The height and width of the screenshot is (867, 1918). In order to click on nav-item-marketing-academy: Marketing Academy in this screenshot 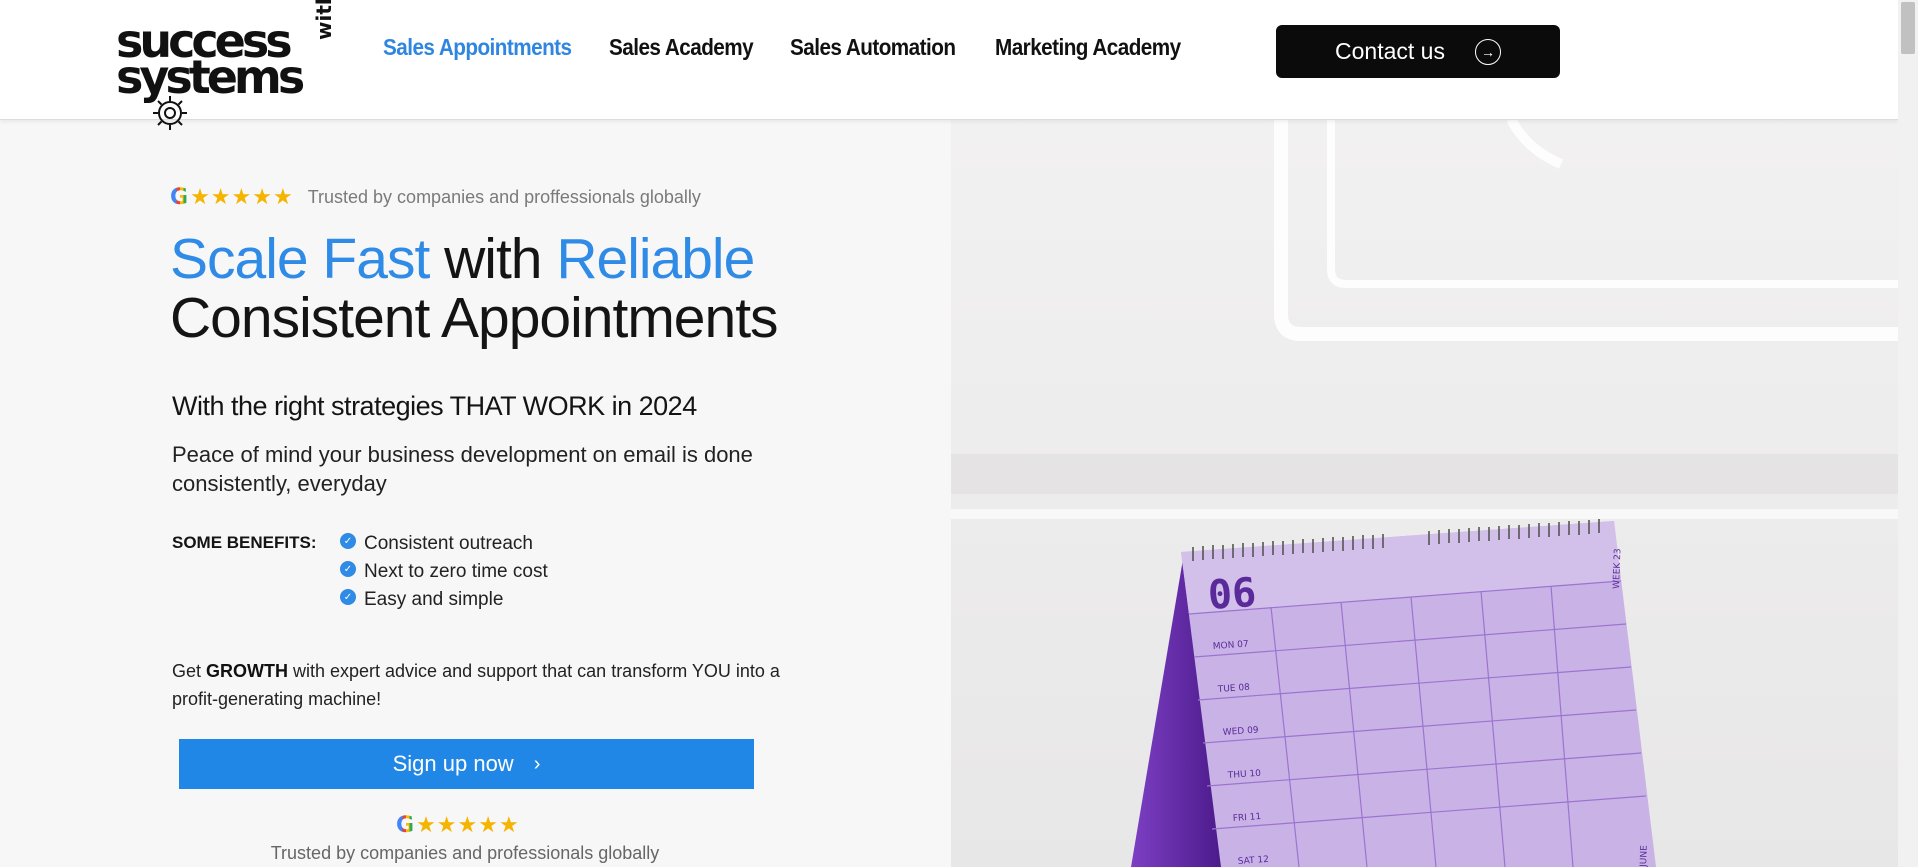, I will do `click(1088, 47)`.